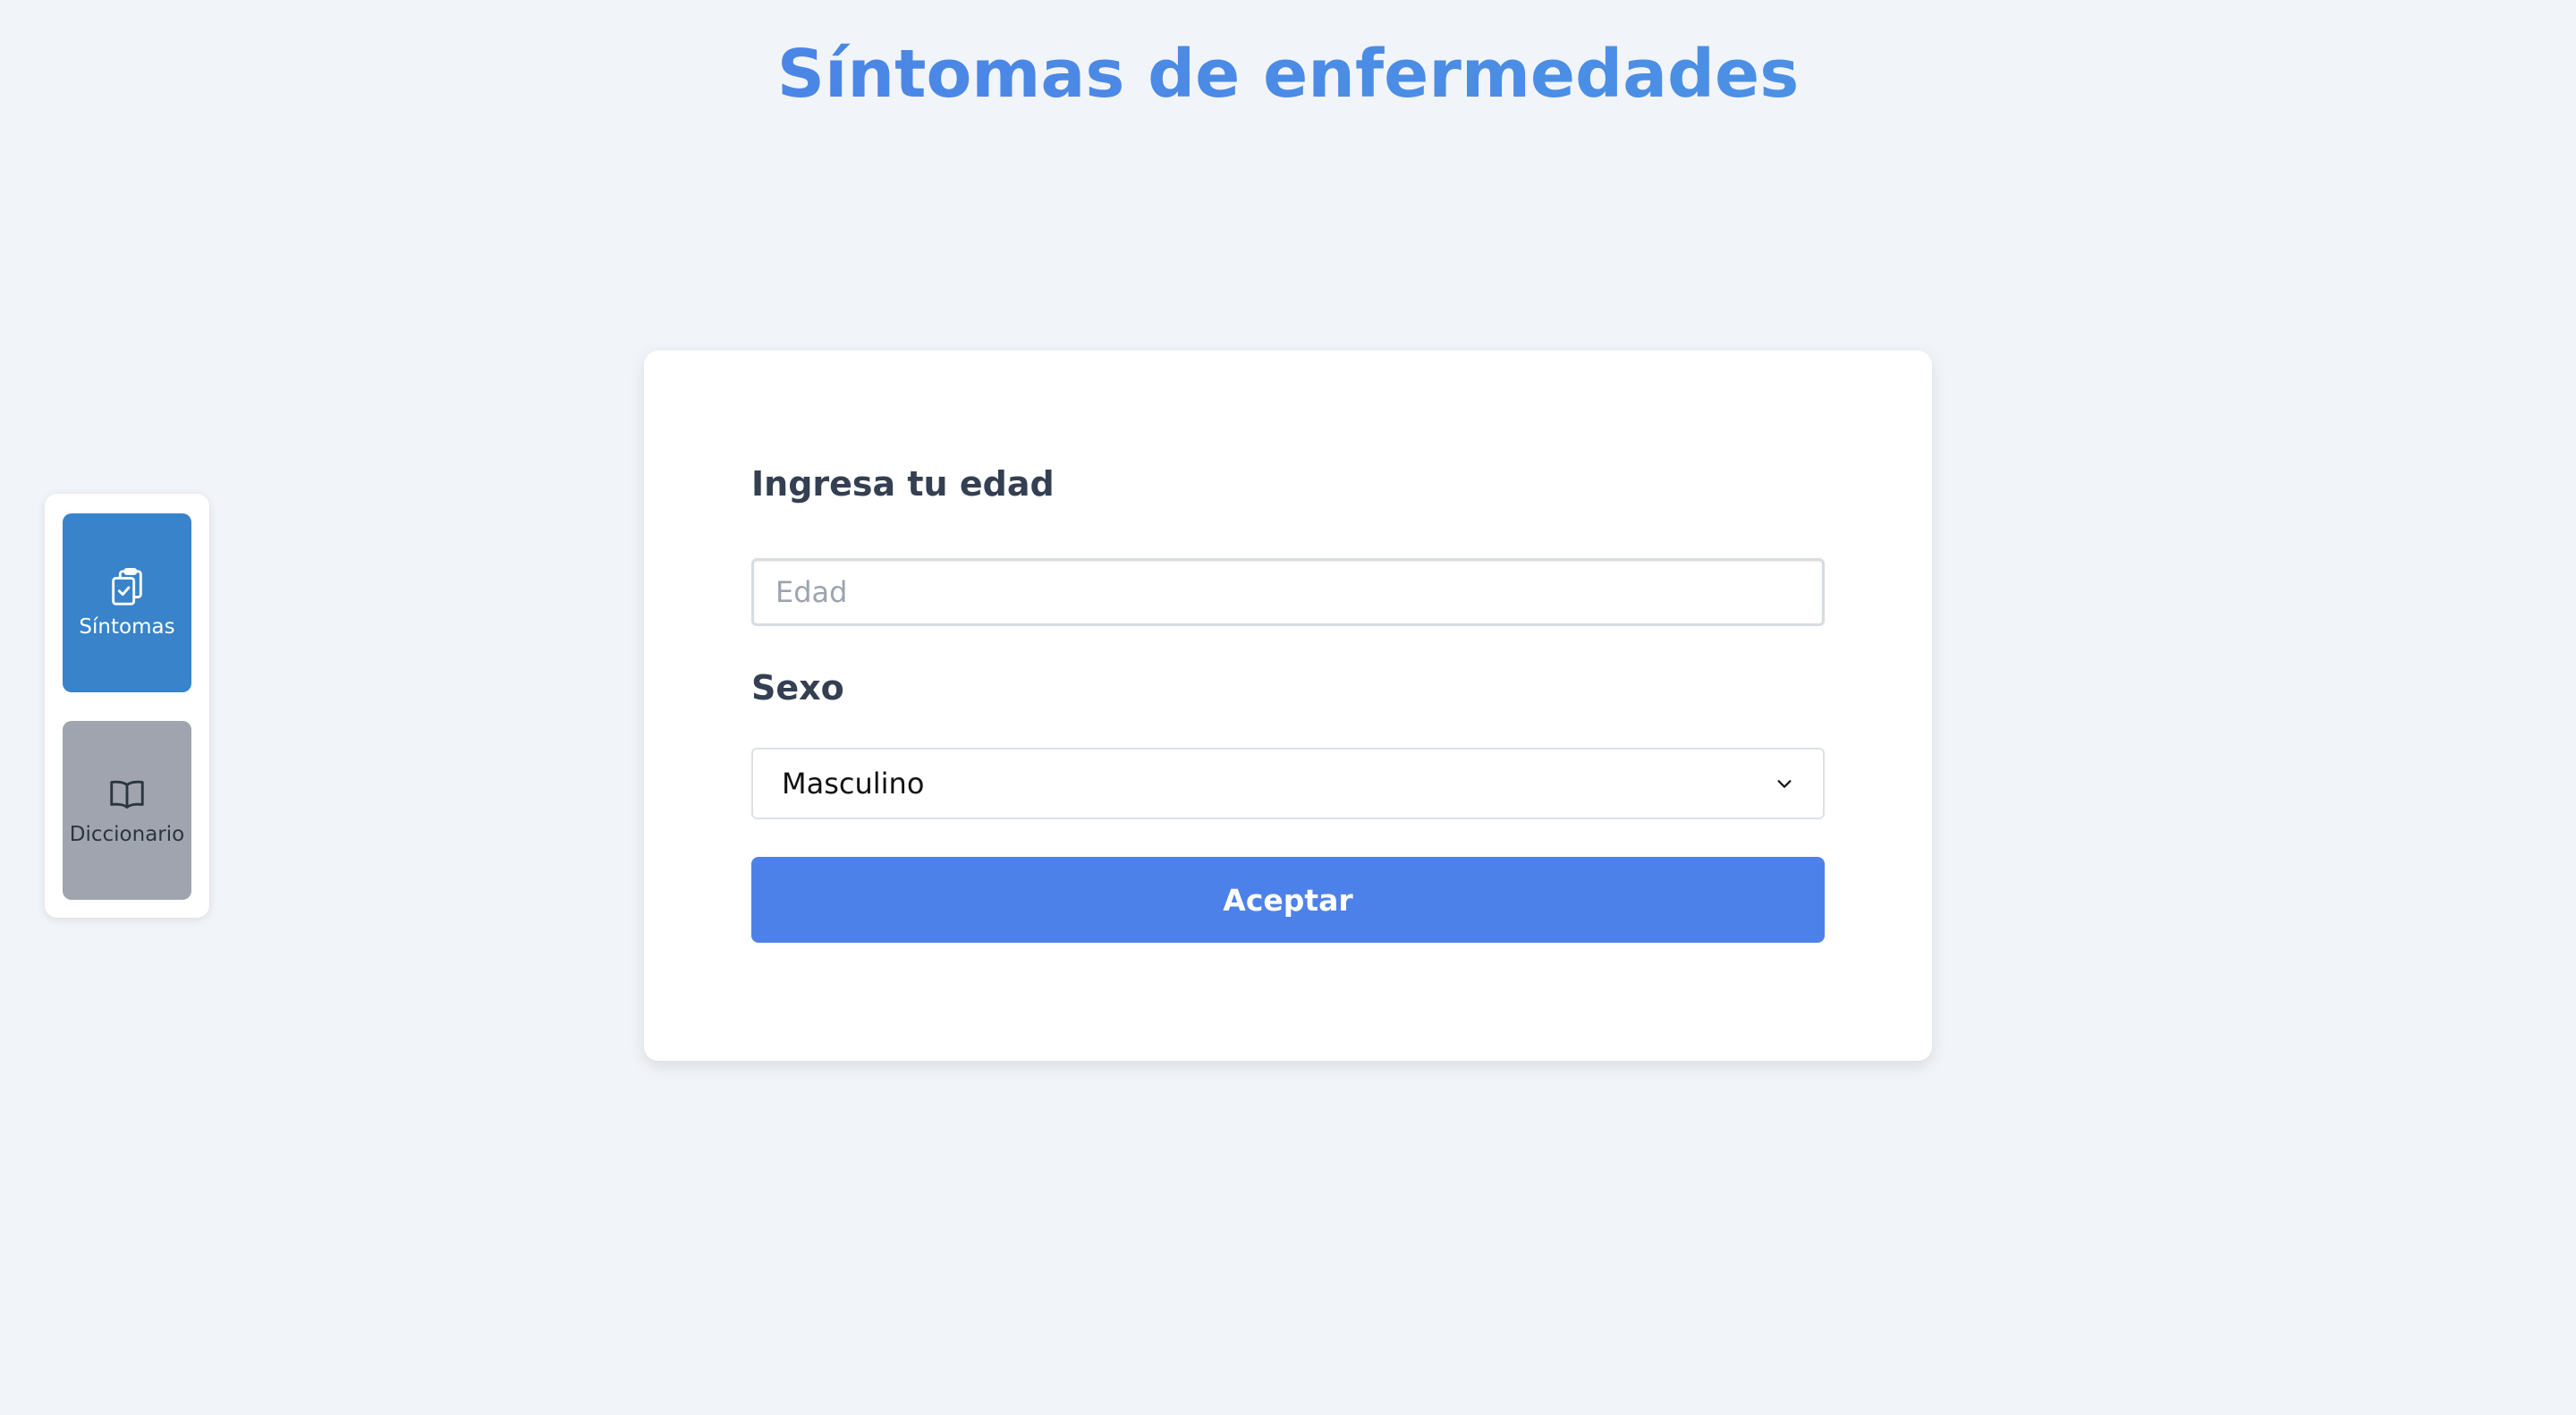 This screenshot has width=2576, height=1415. Describe the element at coordinates (1288, 784) in the screenshot. I see `sex-select: Masculino` at that location.